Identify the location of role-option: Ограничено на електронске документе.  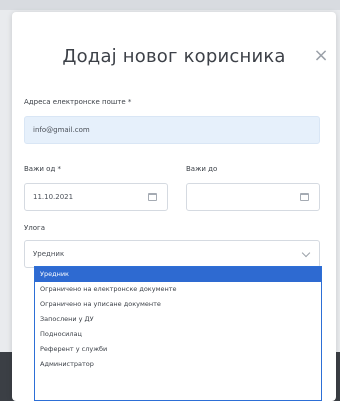
(178, 289).